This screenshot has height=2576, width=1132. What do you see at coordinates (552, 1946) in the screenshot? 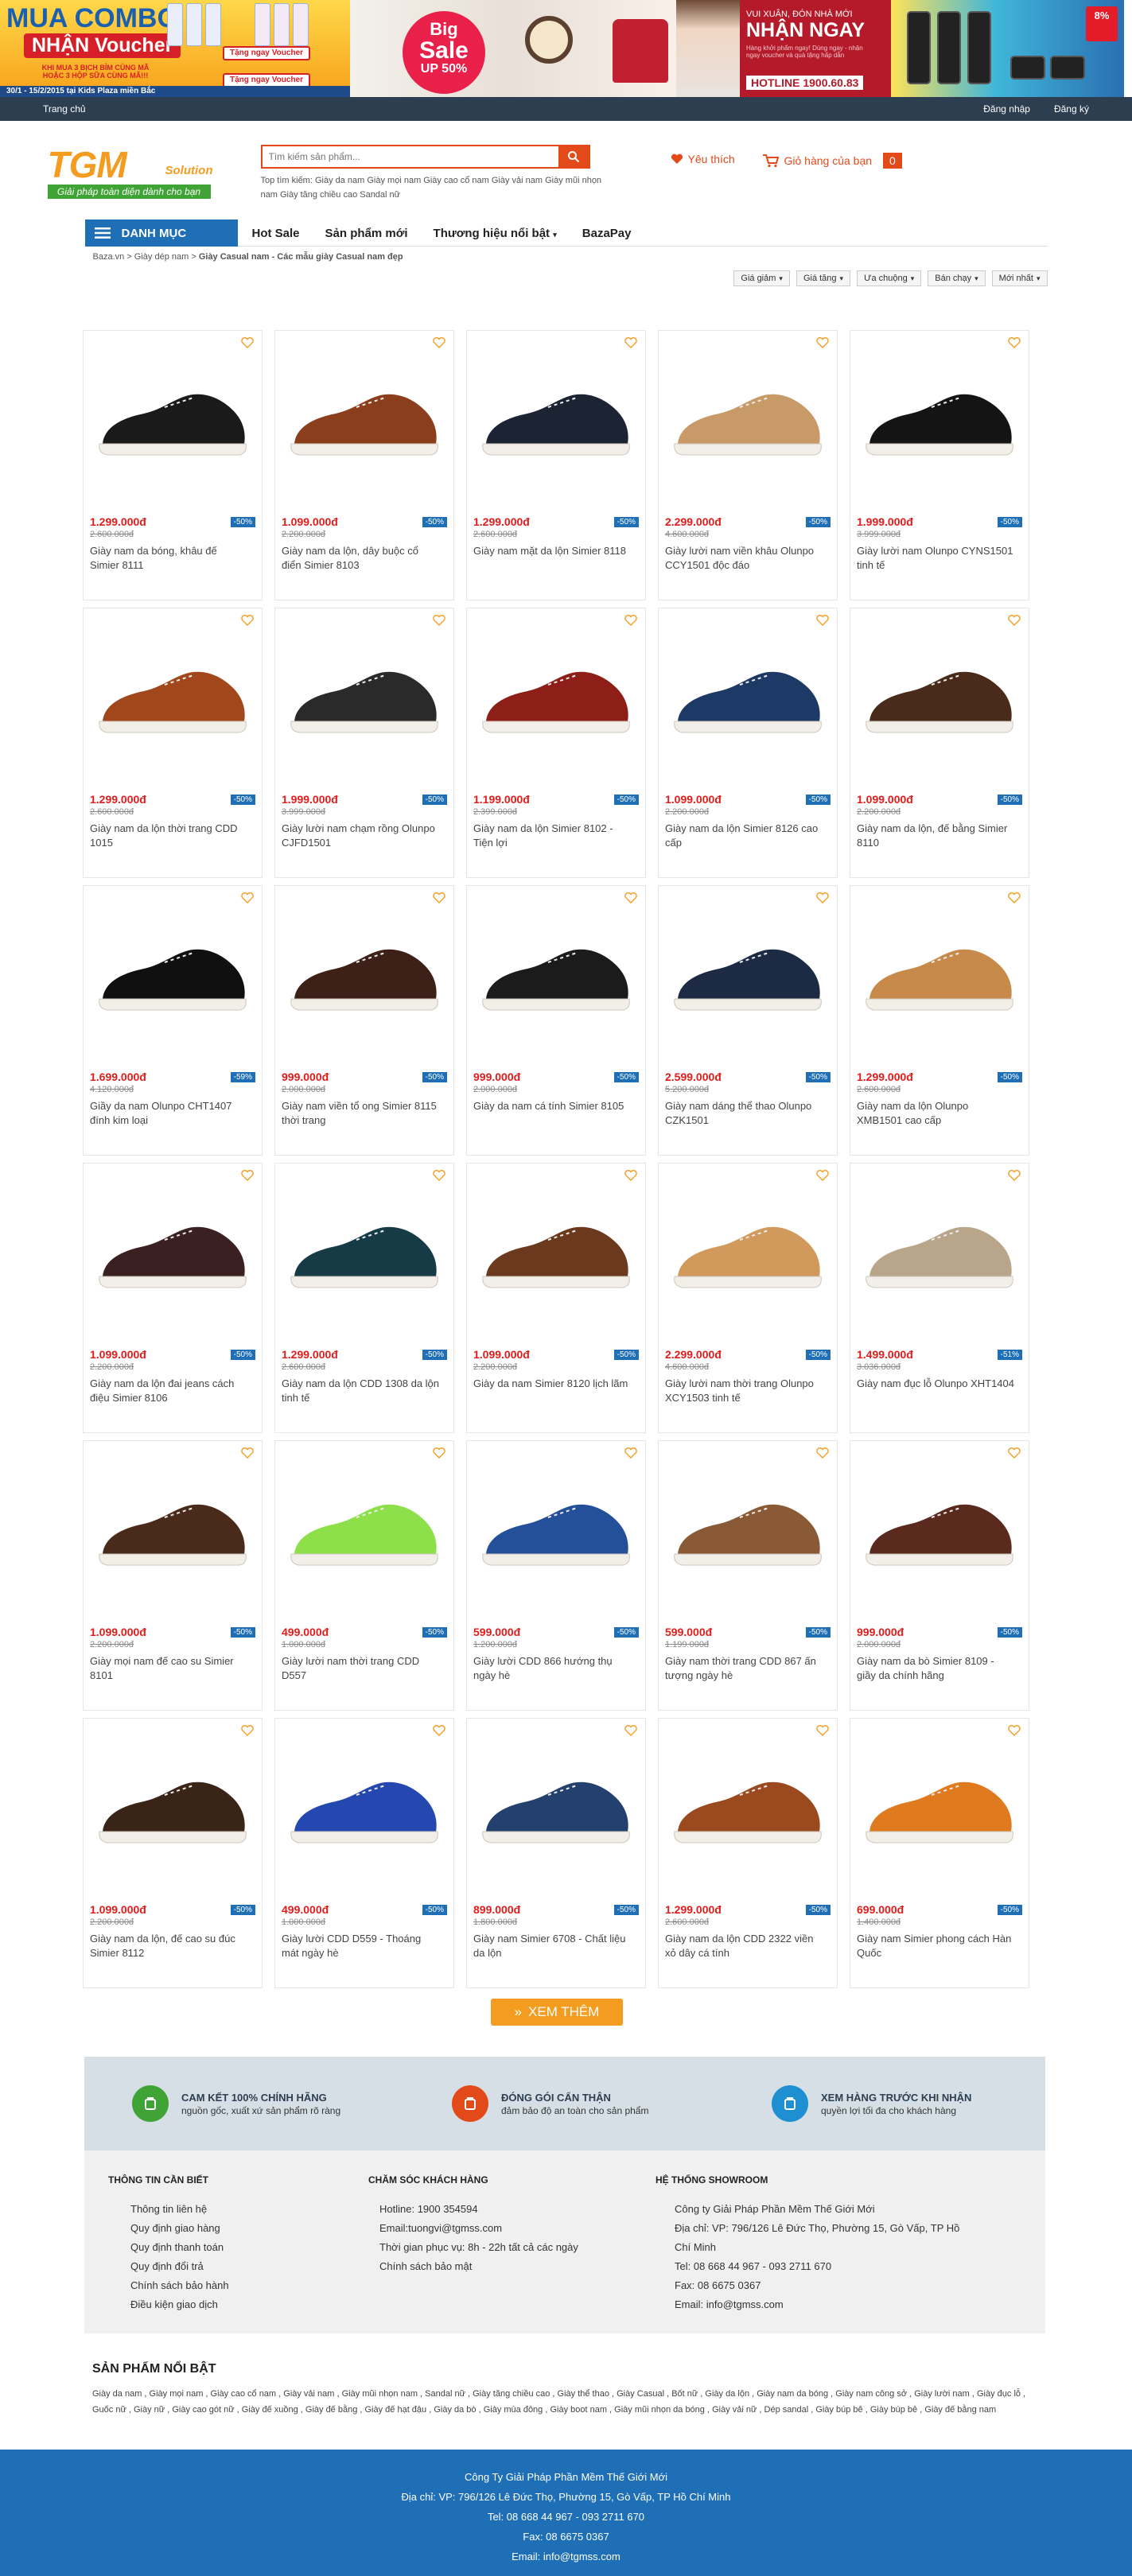
I see `product-name: Giày nam Simier 6708 - Chất liệu da lộn` at bounding box center [552, 1946].